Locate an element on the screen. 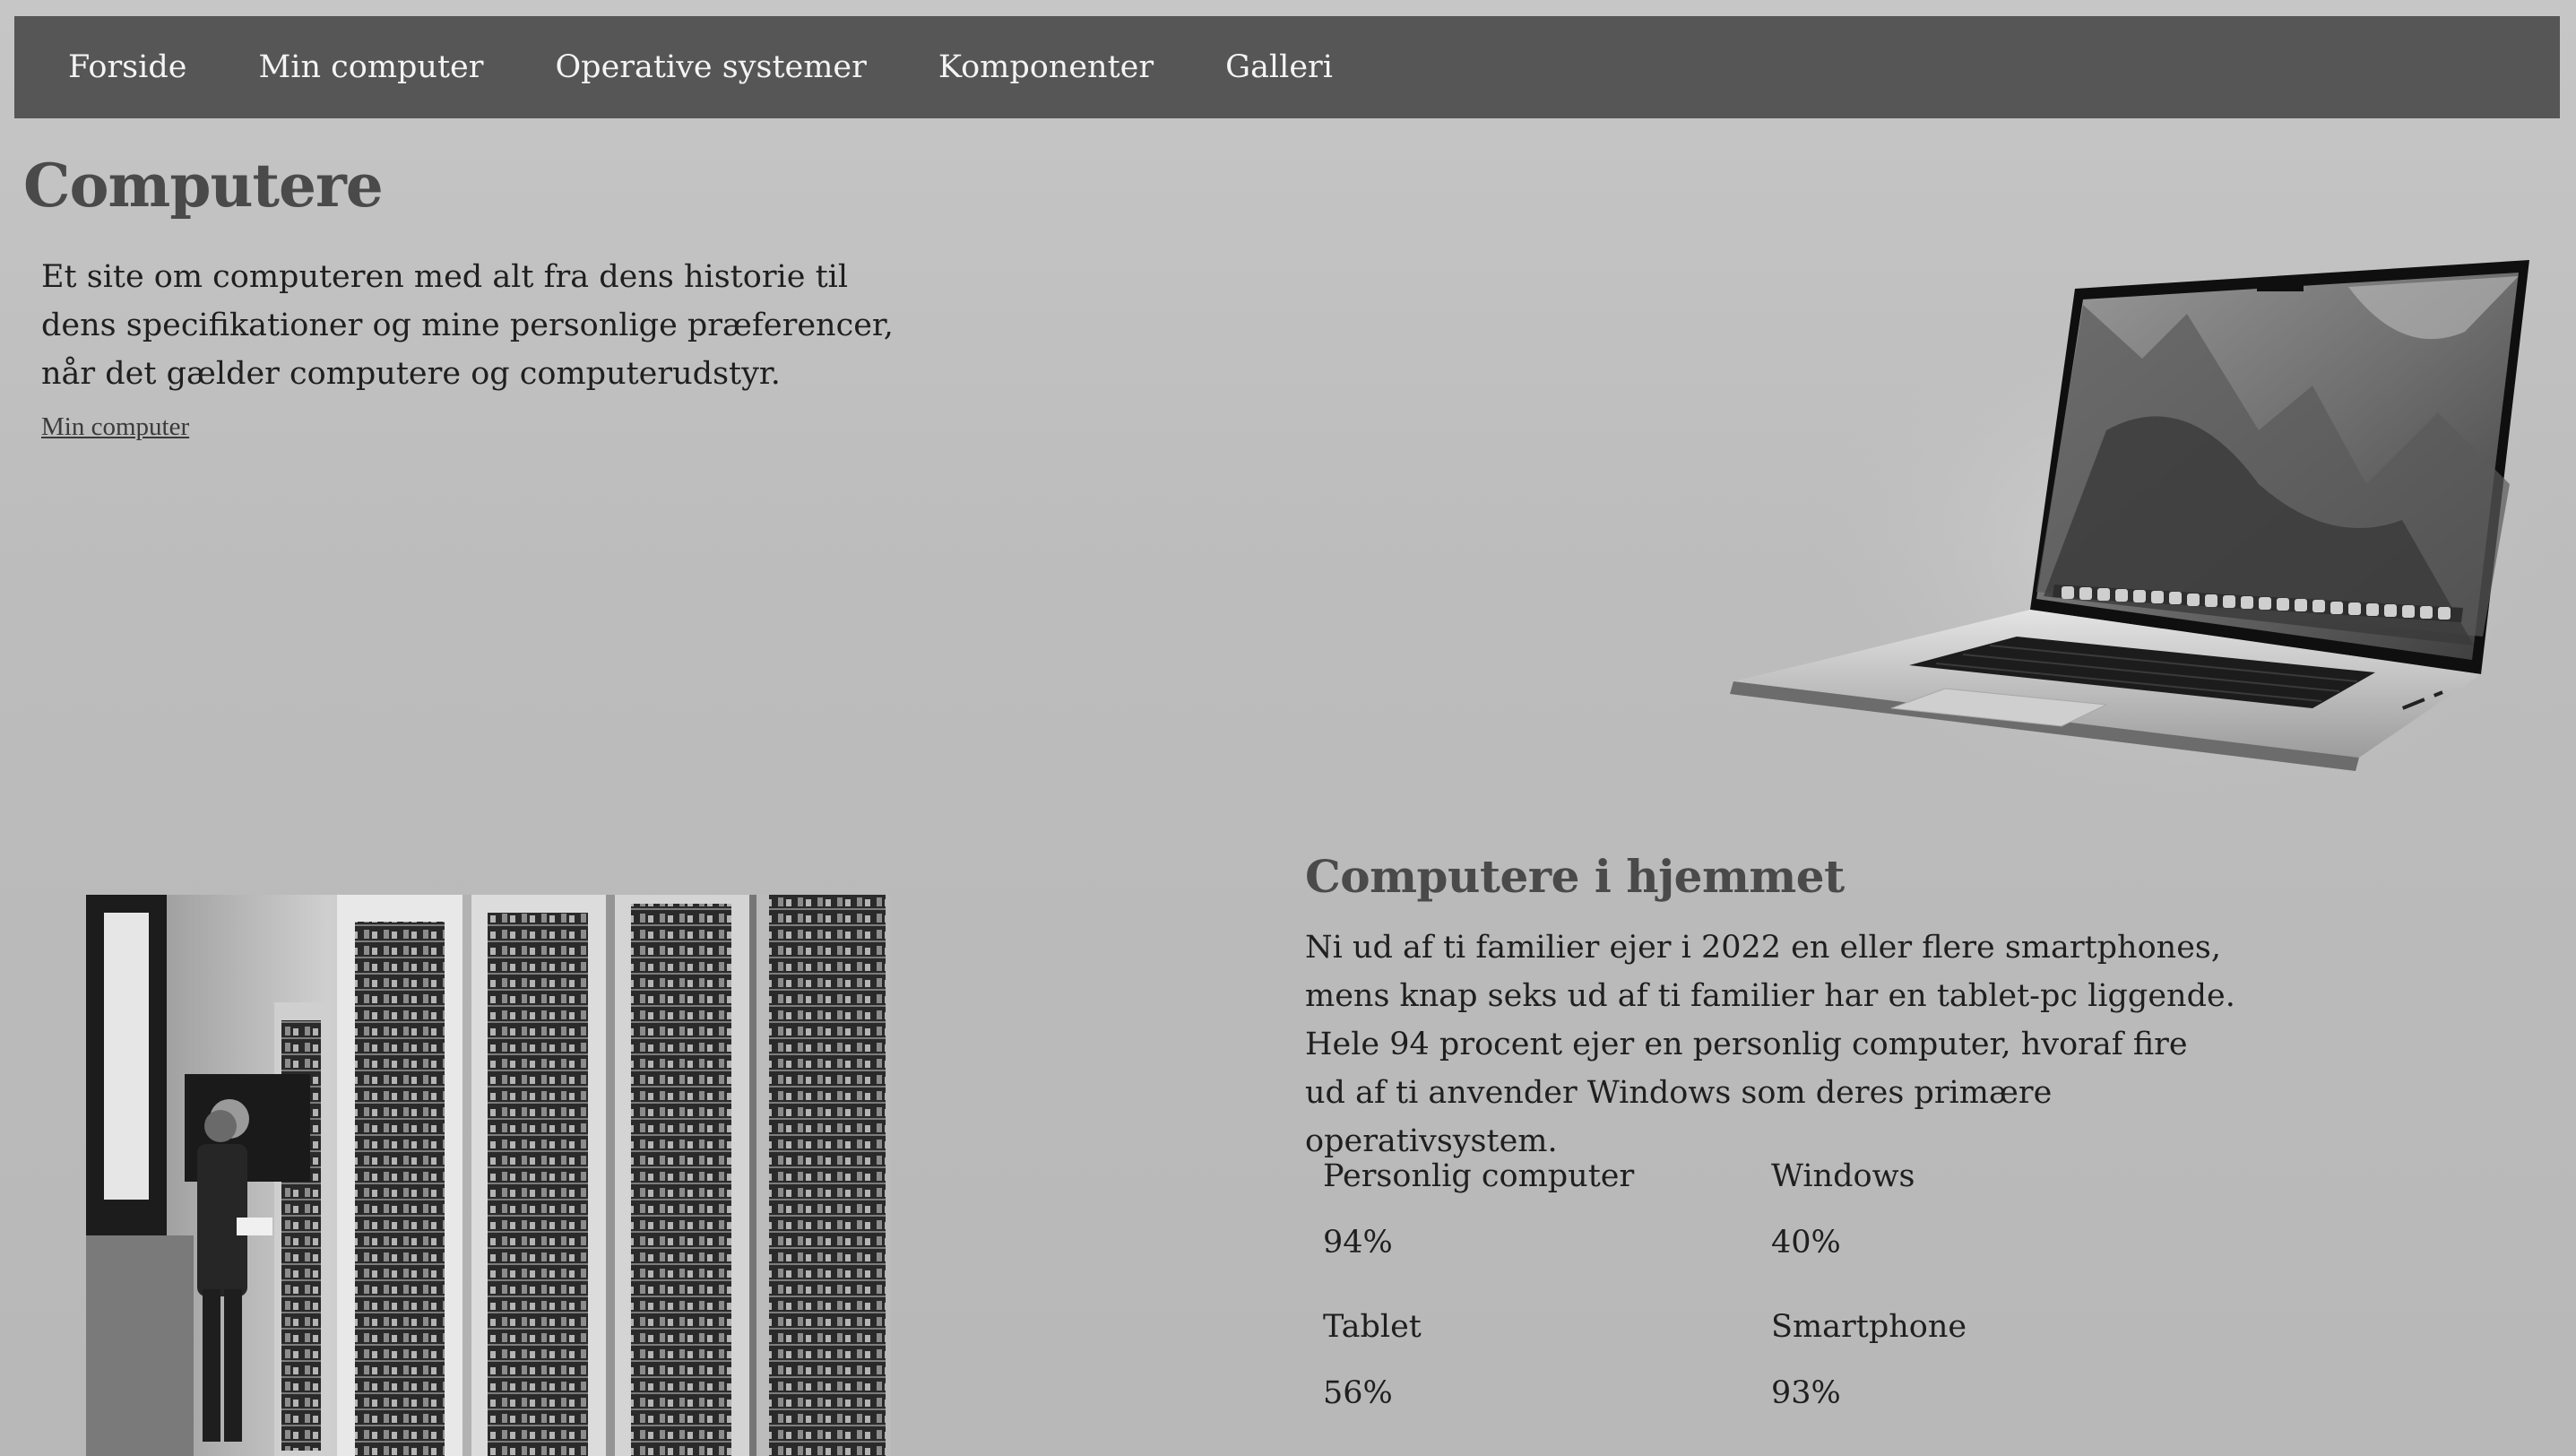 The height and width of the screenshot is (1456, 2576). page-title: Computere is located at coordinates (203, 186).